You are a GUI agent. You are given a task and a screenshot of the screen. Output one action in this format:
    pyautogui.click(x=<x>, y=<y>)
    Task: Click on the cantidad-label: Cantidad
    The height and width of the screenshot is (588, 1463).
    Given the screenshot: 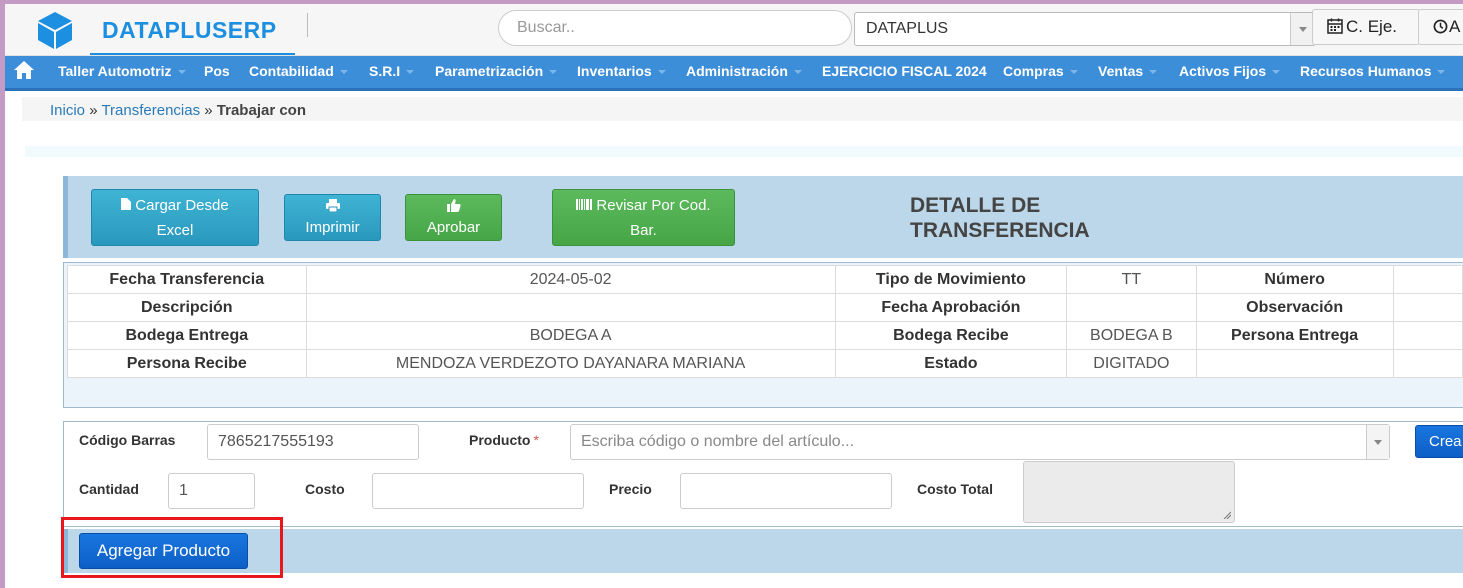 What is the action you would take?
    pyautogui.click(x=109, y=489)
    